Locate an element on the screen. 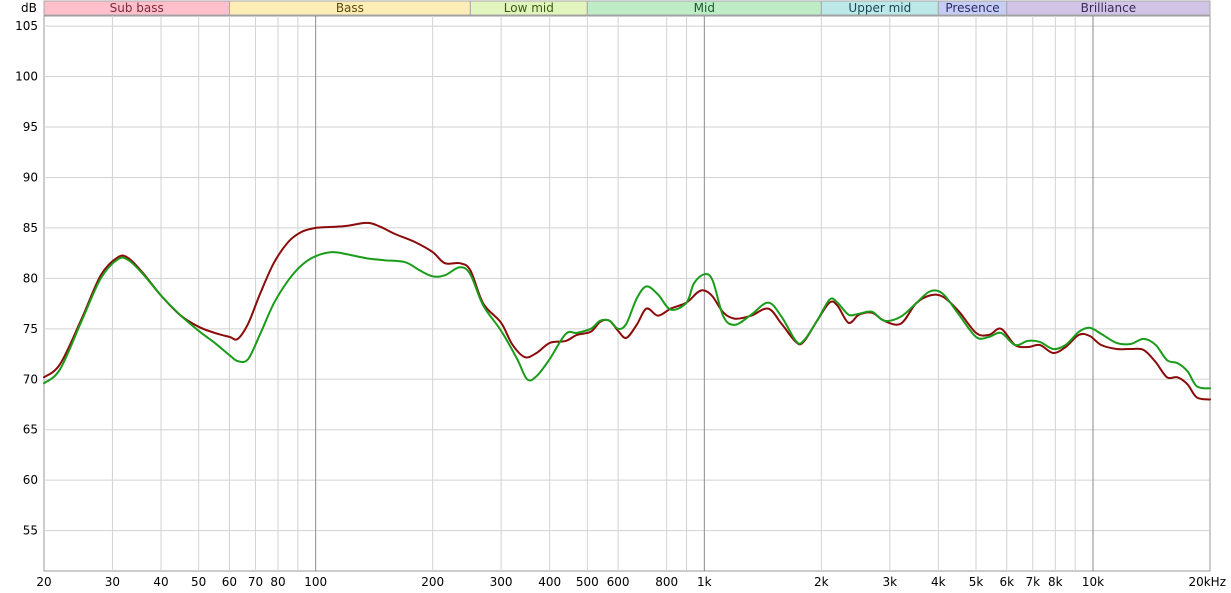 This screenshot has width=1231, height=593. band-label: Presence is located at coordinates (972, 8).